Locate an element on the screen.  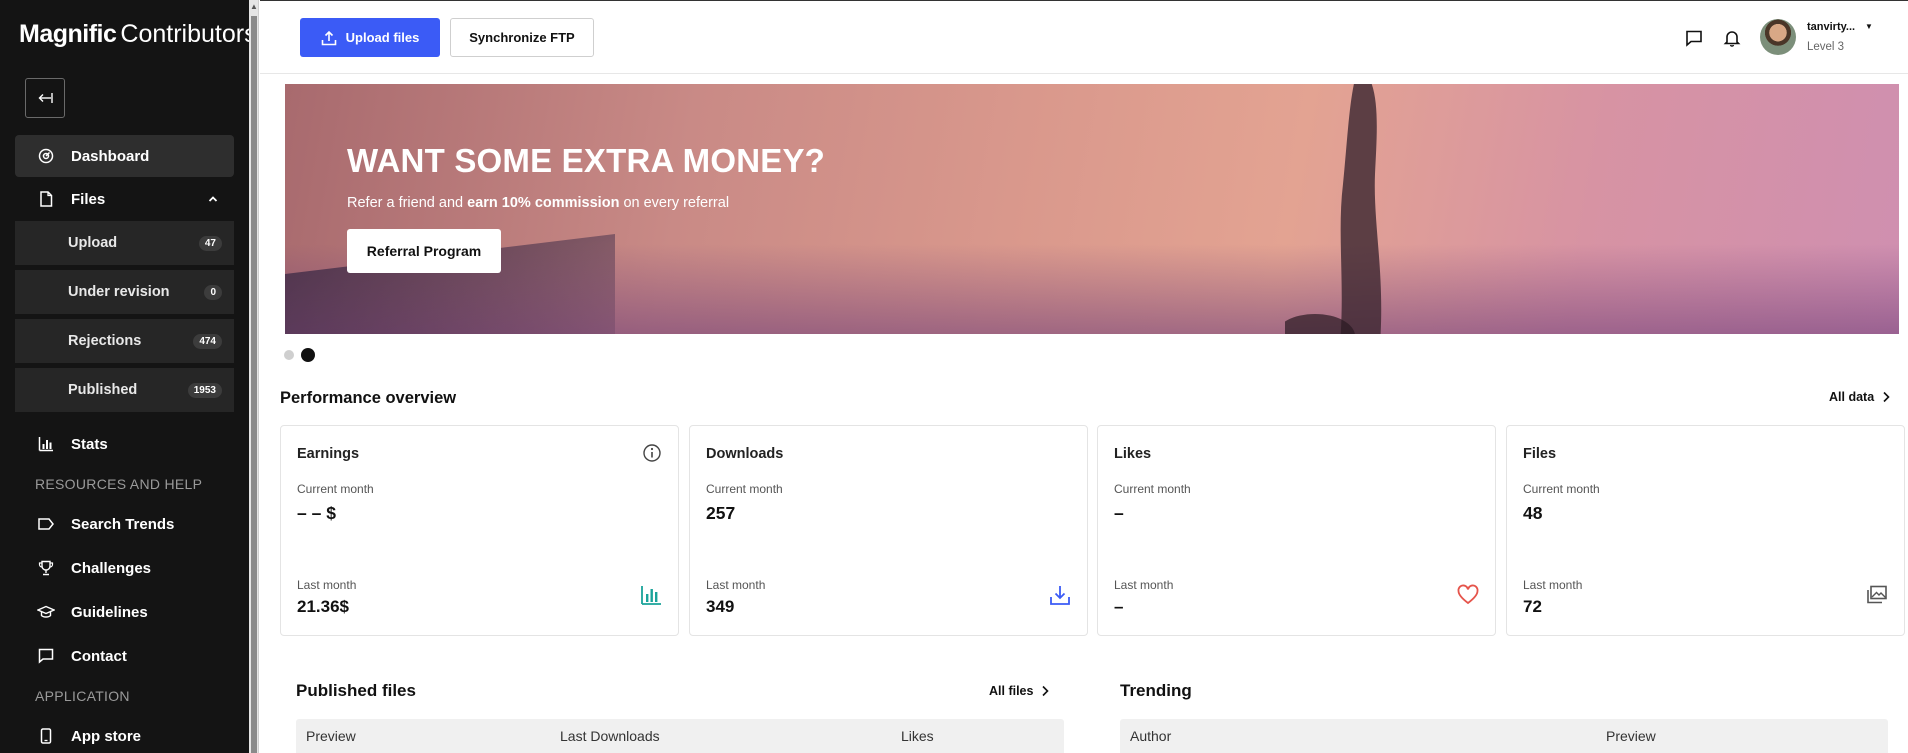
bar-chart-icon is located at coordinates (651, 595).